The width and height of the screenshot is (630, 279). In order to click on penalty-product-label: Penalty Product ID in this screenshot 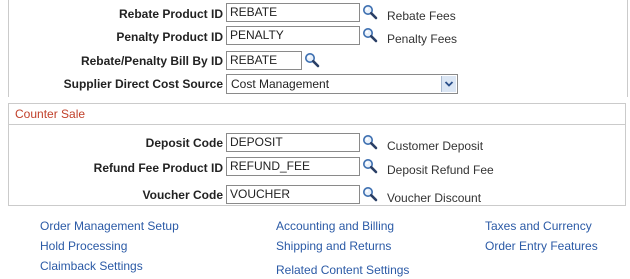, I will do `click(169, 37)`.